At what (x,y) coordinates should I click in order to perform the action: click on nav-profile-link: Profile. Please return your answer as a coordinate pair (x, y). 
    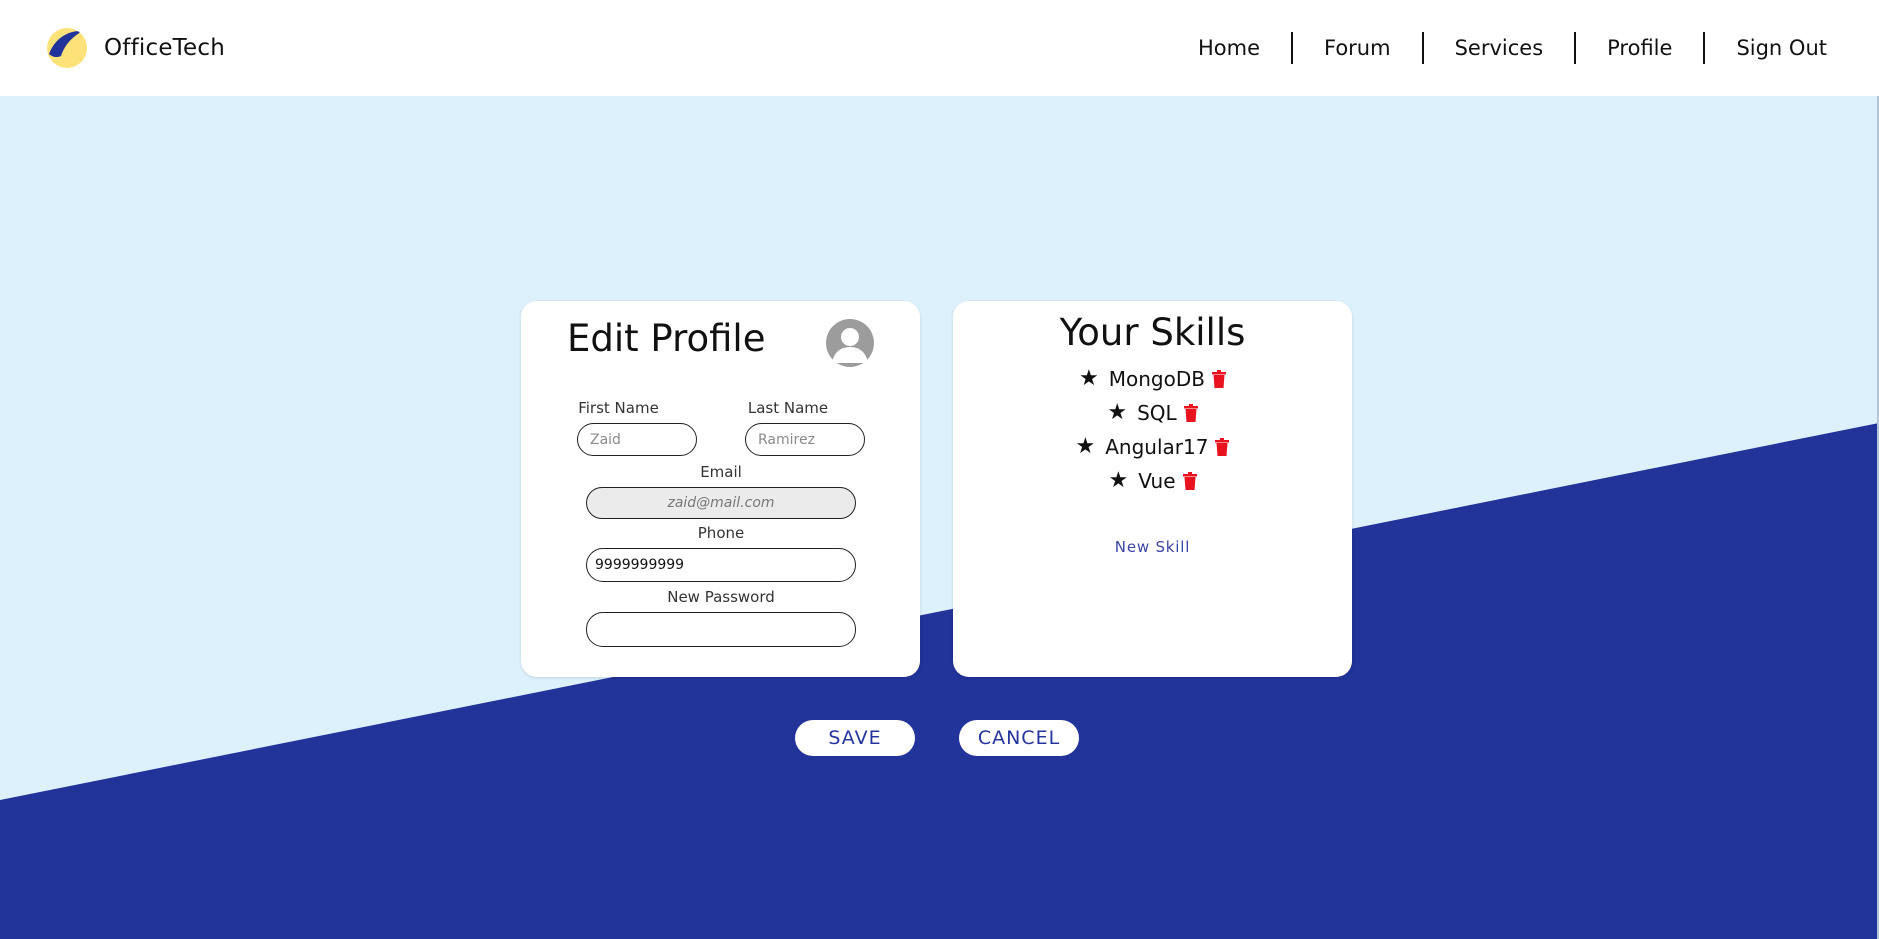
    Looking at the image, I should click on (1639, 48).